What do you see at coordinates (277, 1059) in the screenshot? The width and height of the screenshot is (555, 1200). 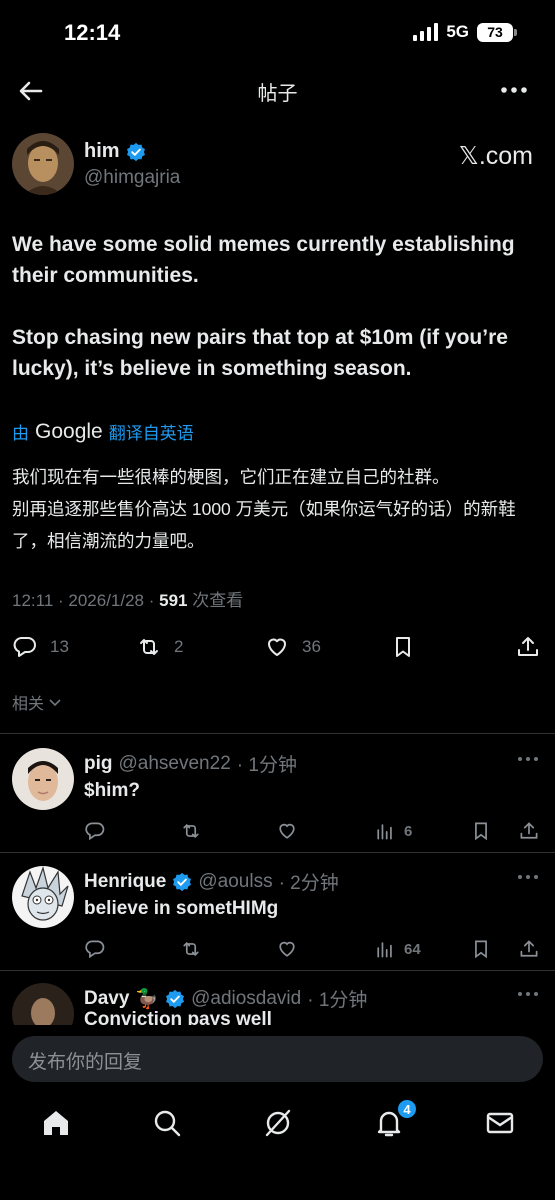 I see `reply-input: 发布你的回复` at bounding box center [277, 1059].